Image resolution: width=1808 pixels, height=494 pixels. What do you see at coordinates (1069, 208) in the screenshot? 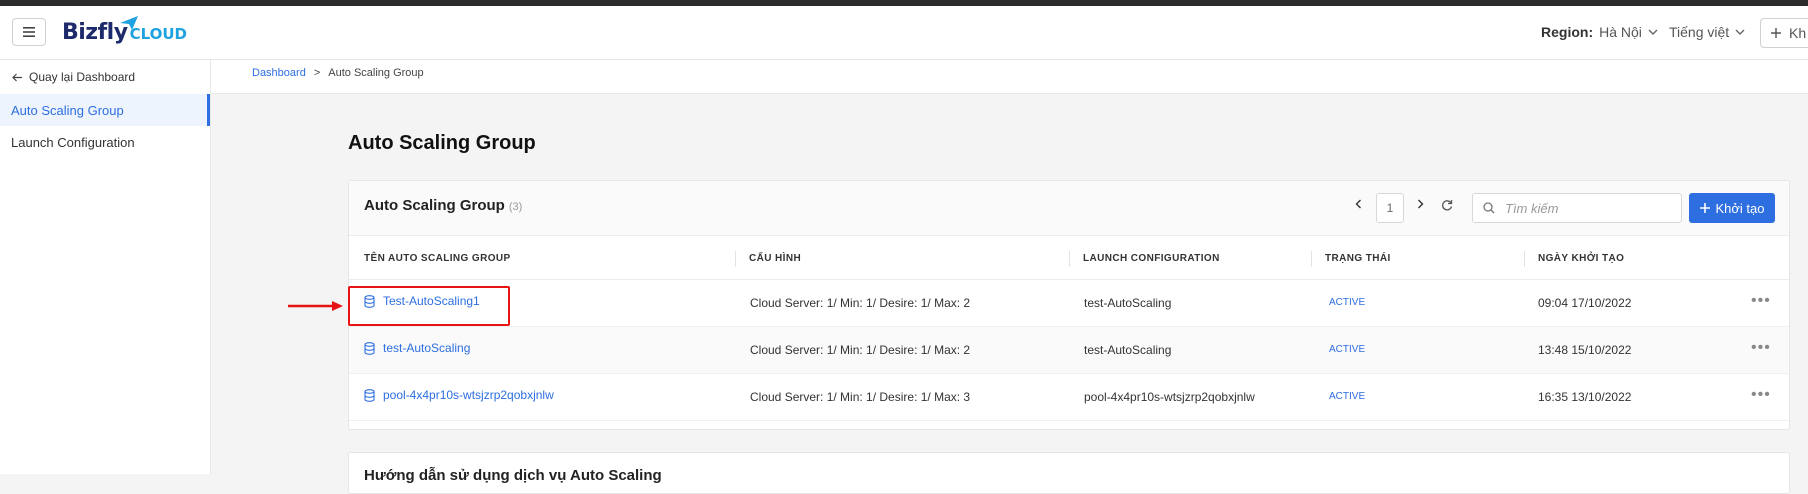
I see `card-header: Auto Scaling Group(3) 1 Khởi tạo` at bounding box center [1069, 208].